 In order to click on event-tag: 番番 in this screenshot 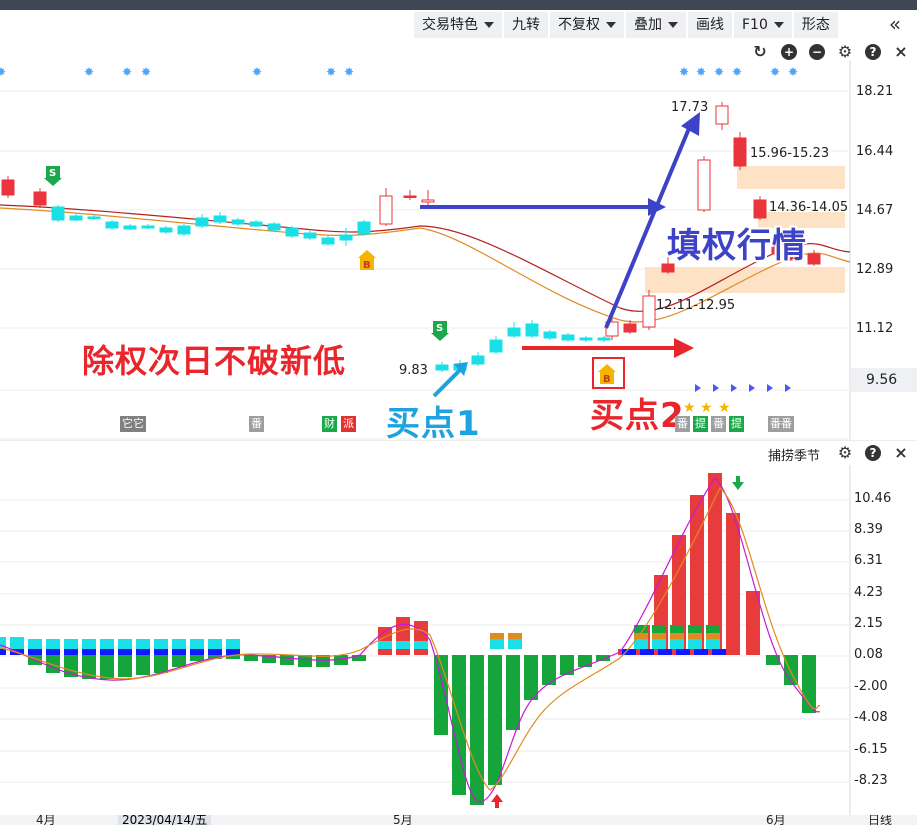, I will do `click(781, 424)`.